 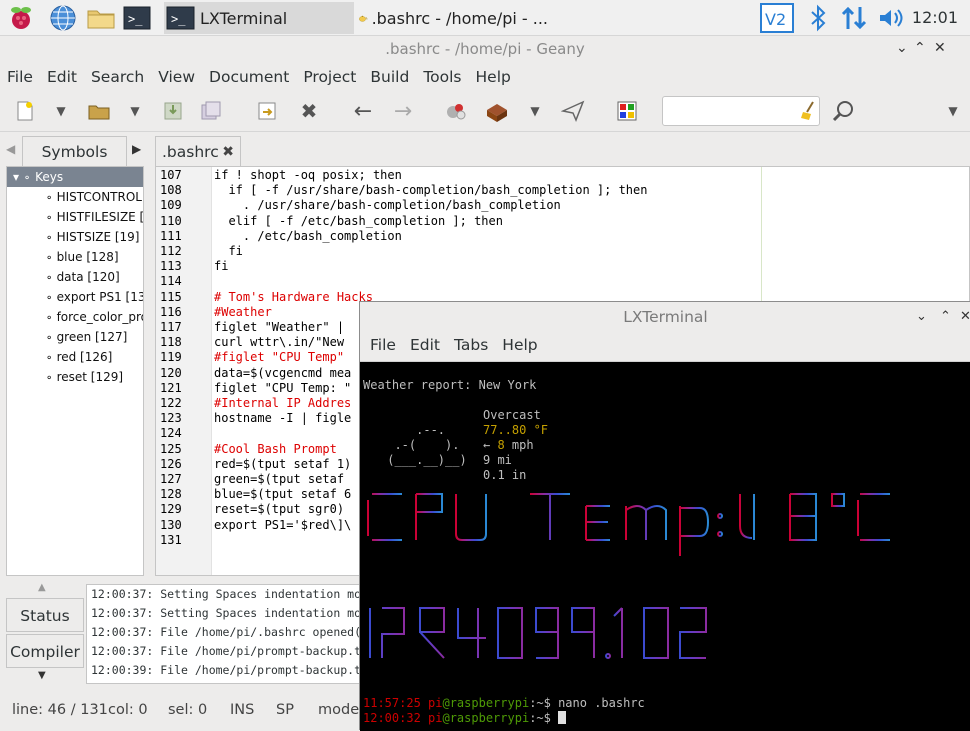 What do you see at coordinates (117, 78) in the screenshot?
I see `menu-search: Search` at bounding box center [117, 78].